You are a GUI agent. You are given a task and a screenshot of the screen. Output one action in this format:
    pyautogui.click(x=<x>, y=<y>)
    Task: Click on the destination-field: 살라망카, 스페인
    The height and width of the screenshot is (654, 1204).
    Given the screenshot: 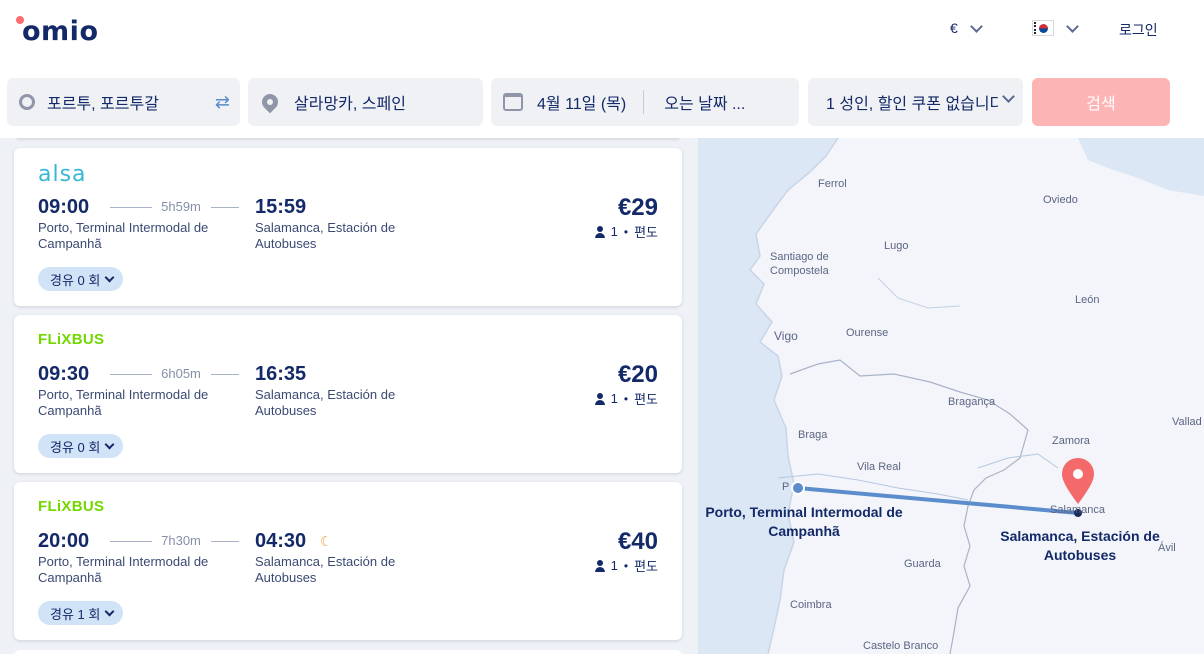 What is the action you would take?
    pyautogui.click(x=365, y=102)
    